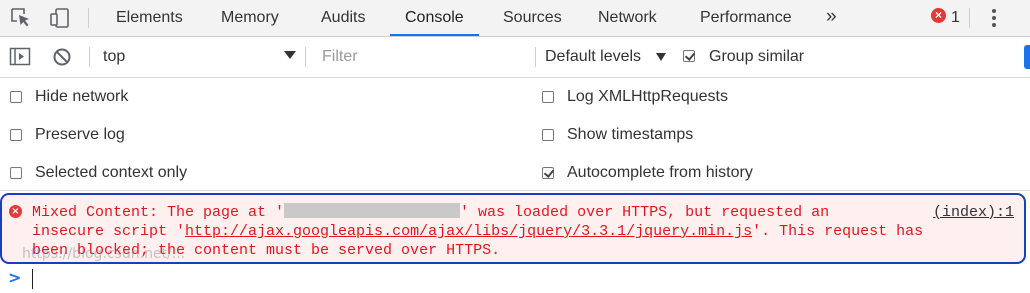  I want to click on preserve-log-checkbox, so click(16, 135).